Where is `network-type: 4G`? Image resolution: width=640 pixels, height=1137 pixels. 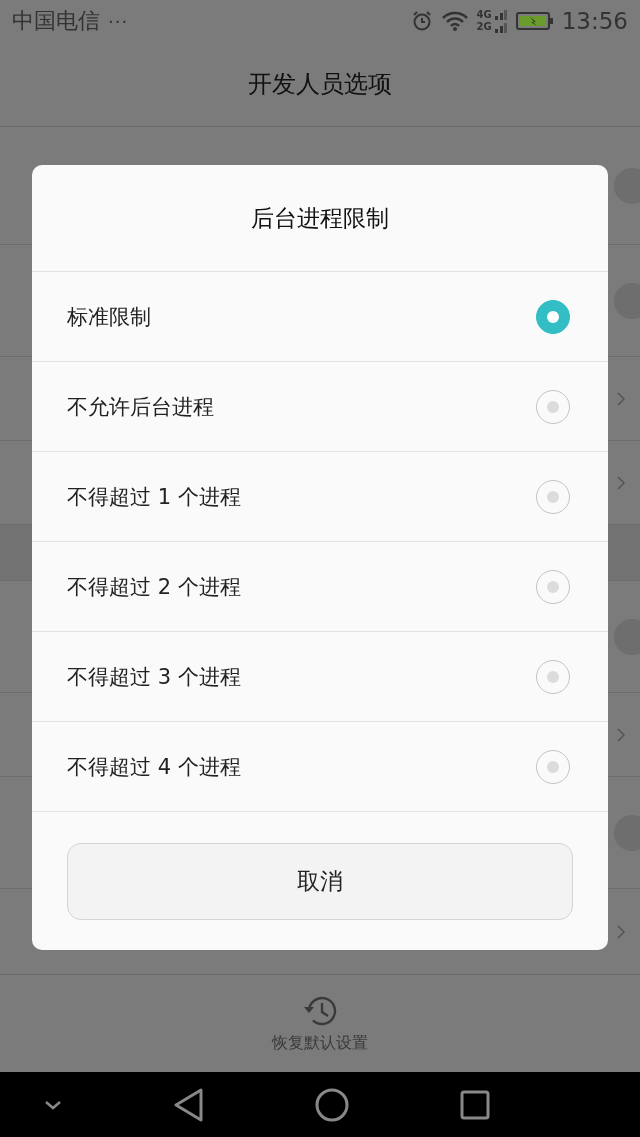 network-type: 4G is located at coordinates (484, 15).